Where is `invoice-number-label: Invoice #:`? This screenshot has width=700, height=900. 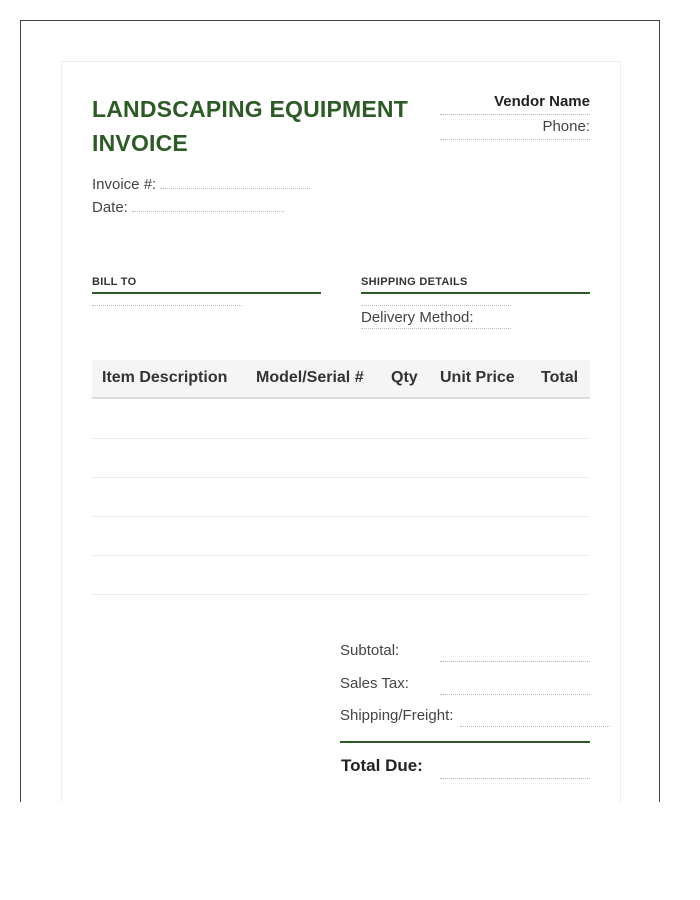 invoice-number-label: Invoice #: is located at coordinates (124, 184).